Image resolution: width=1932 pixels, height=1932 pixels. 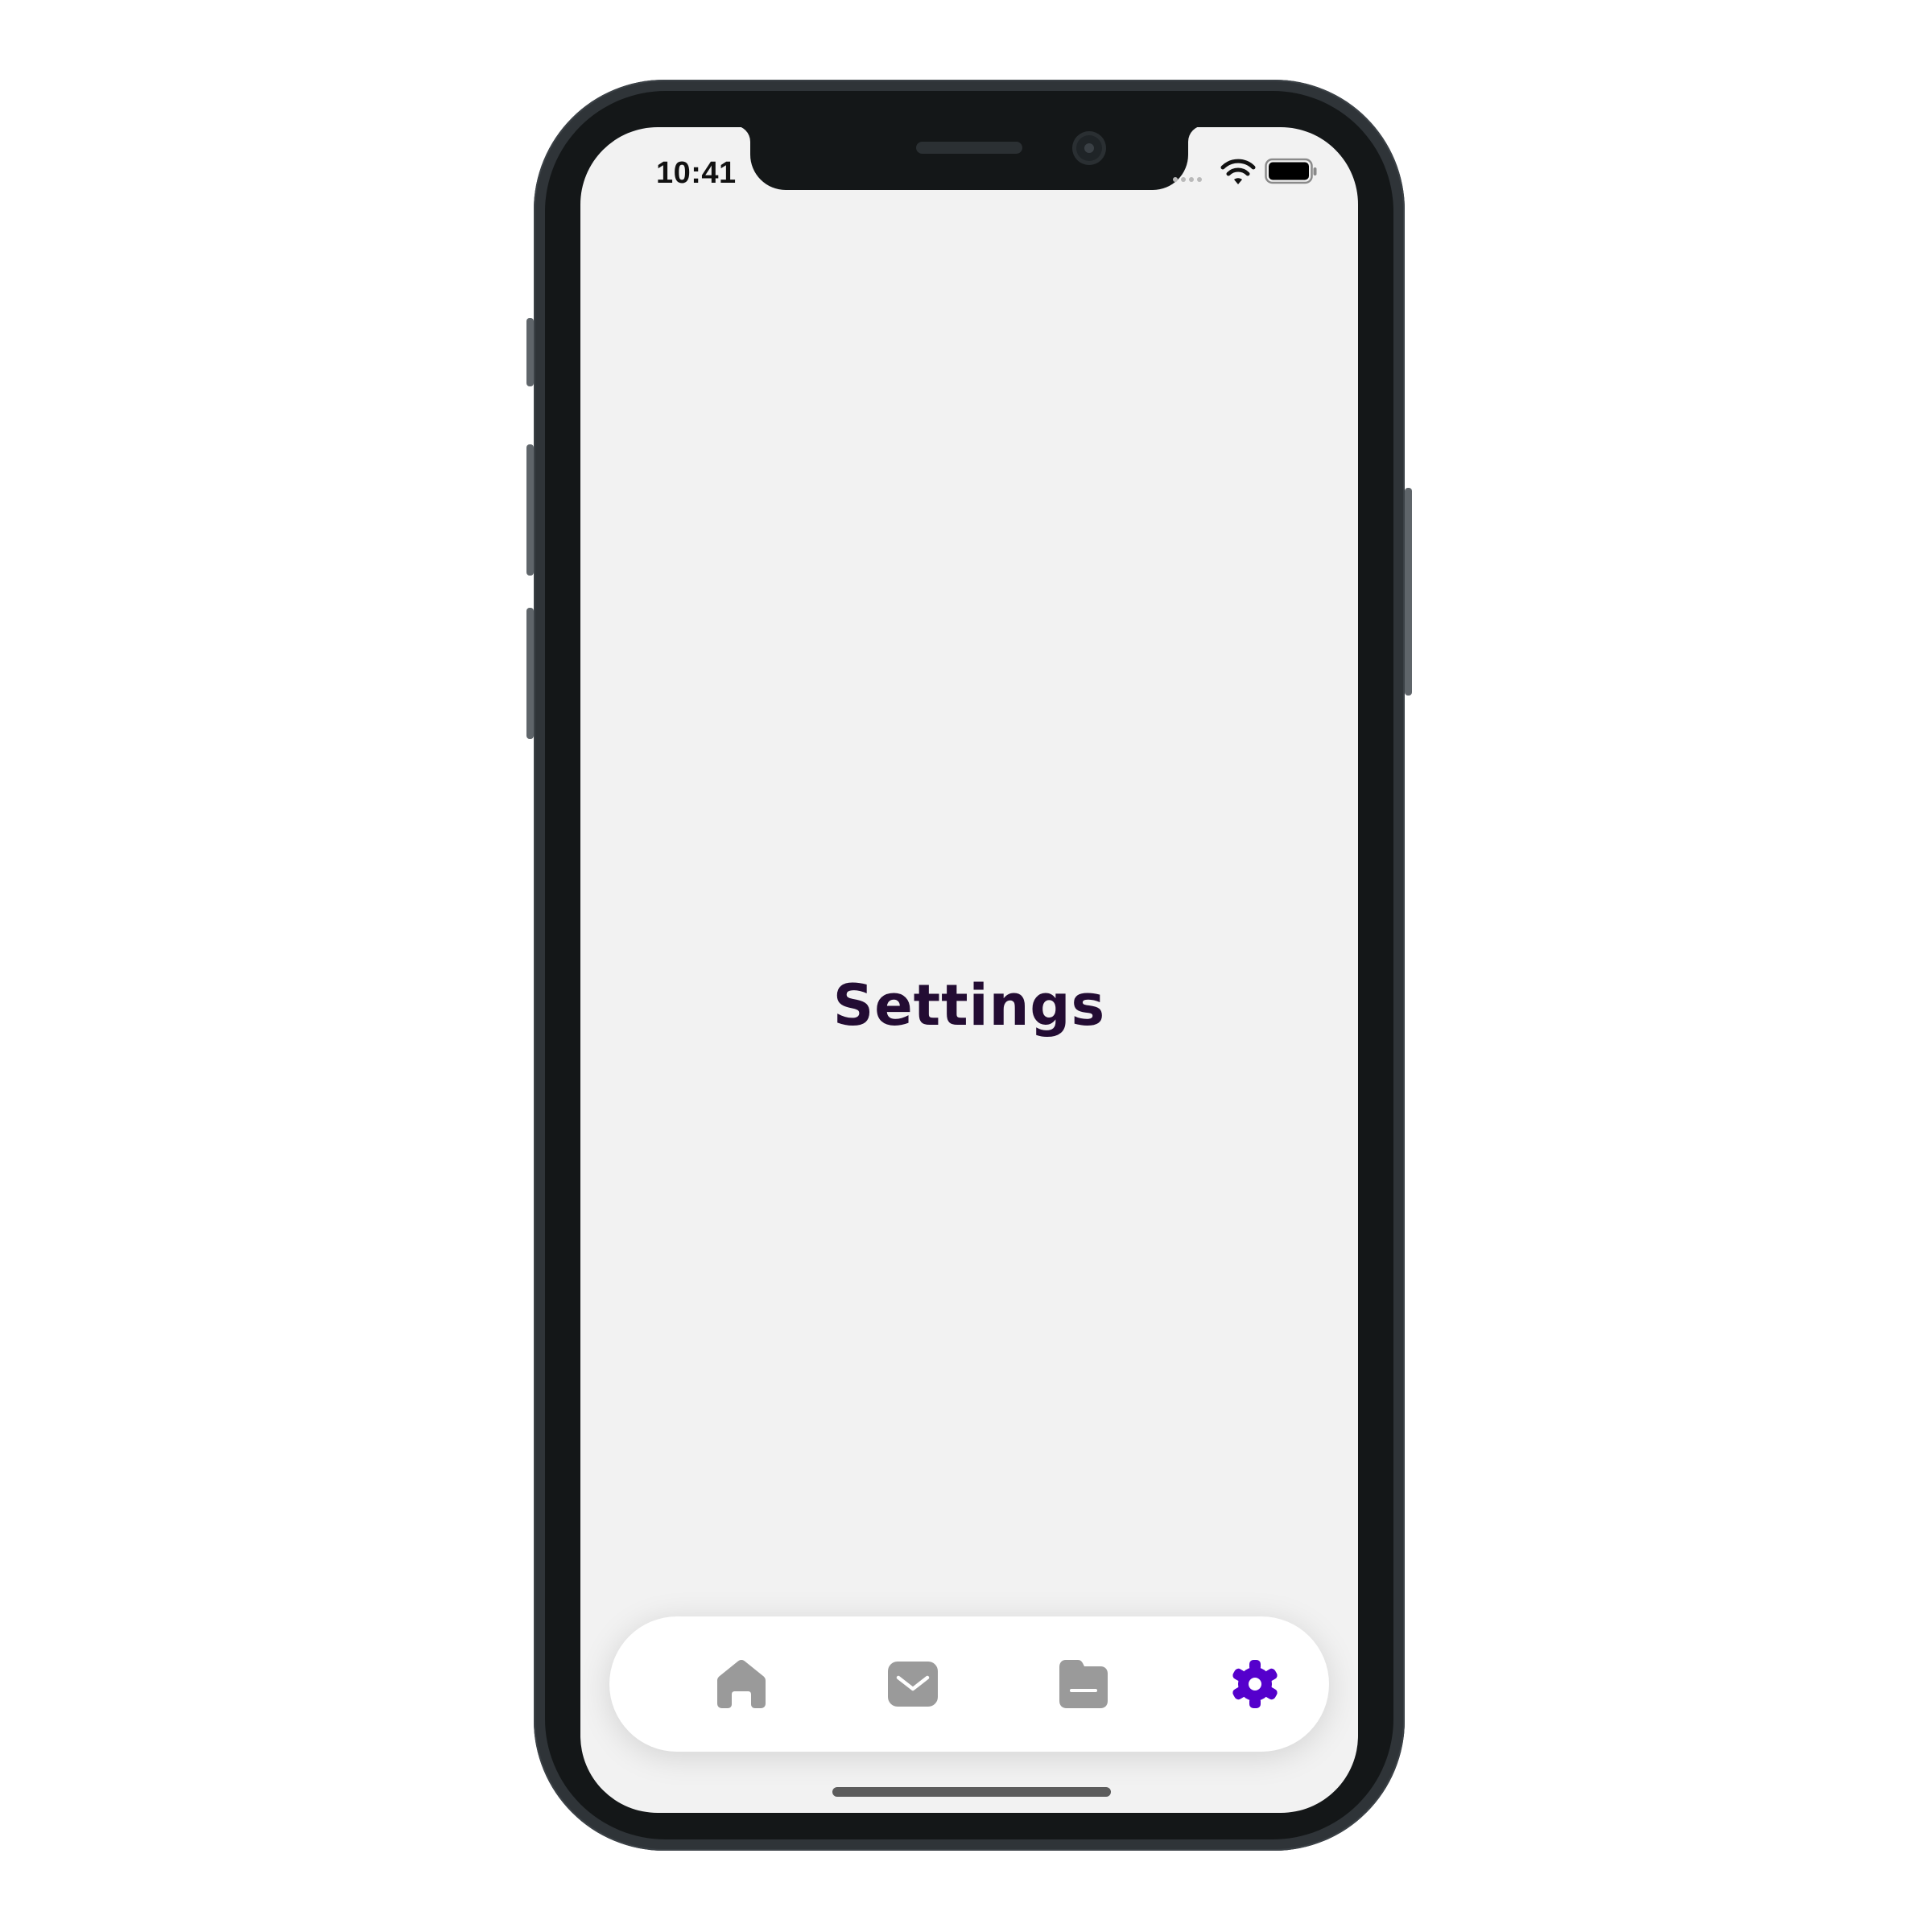 What do you see at coordinates (696, 173) in the screenshot?
I see `status-time: 10:41` at bounding box center [696, 173].